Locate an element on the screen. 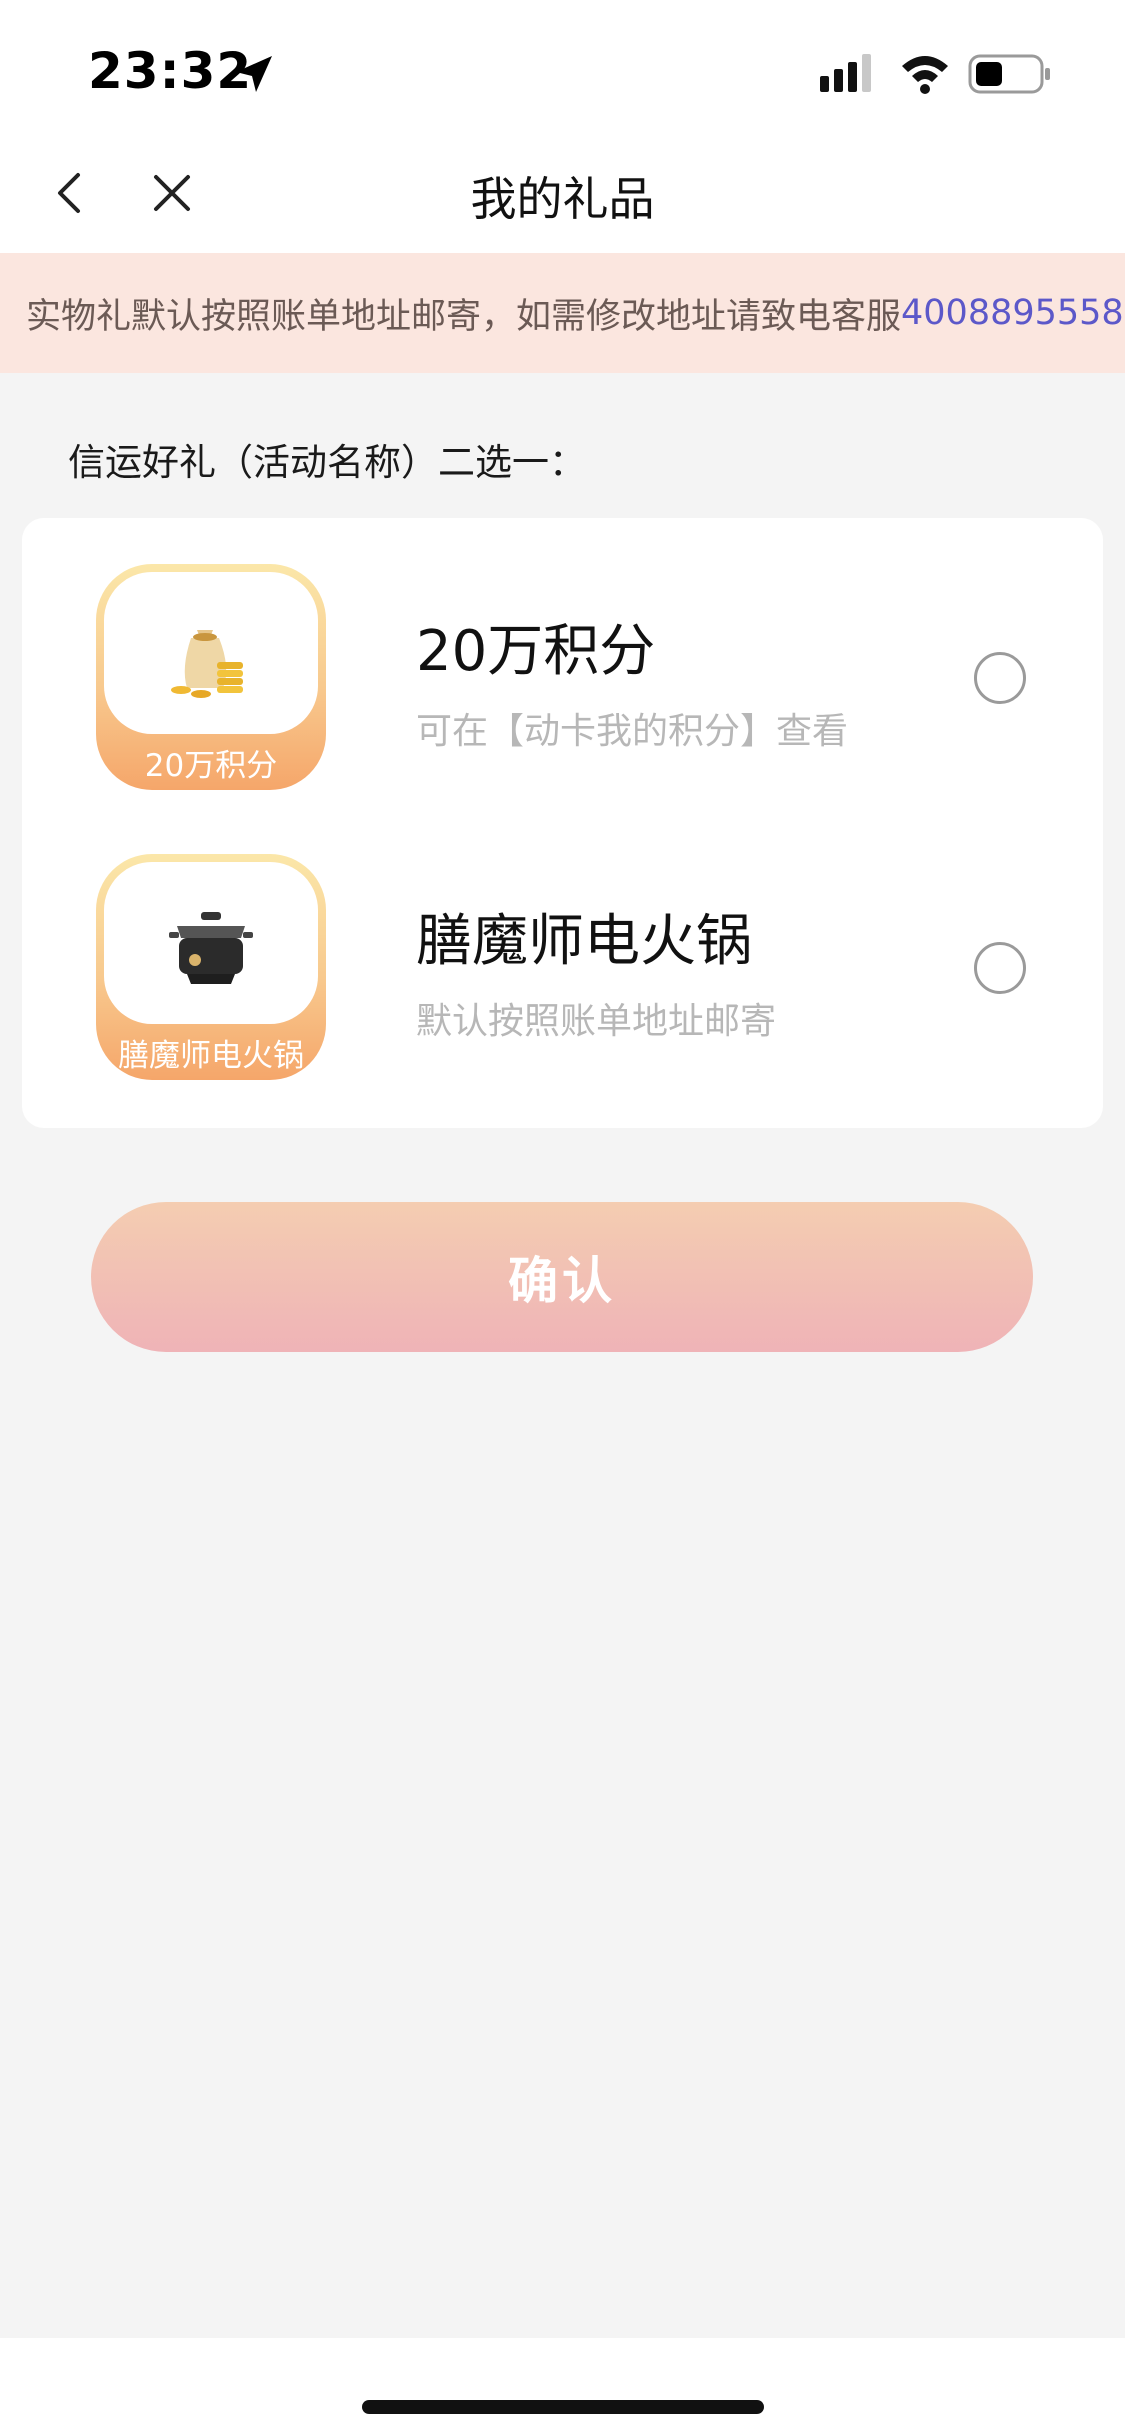  gift-option-hot-pot: 膳魔师电火锅 膳魔师电火锅 默认按照账单地址邮寄 is located at coordinates (562, 953).